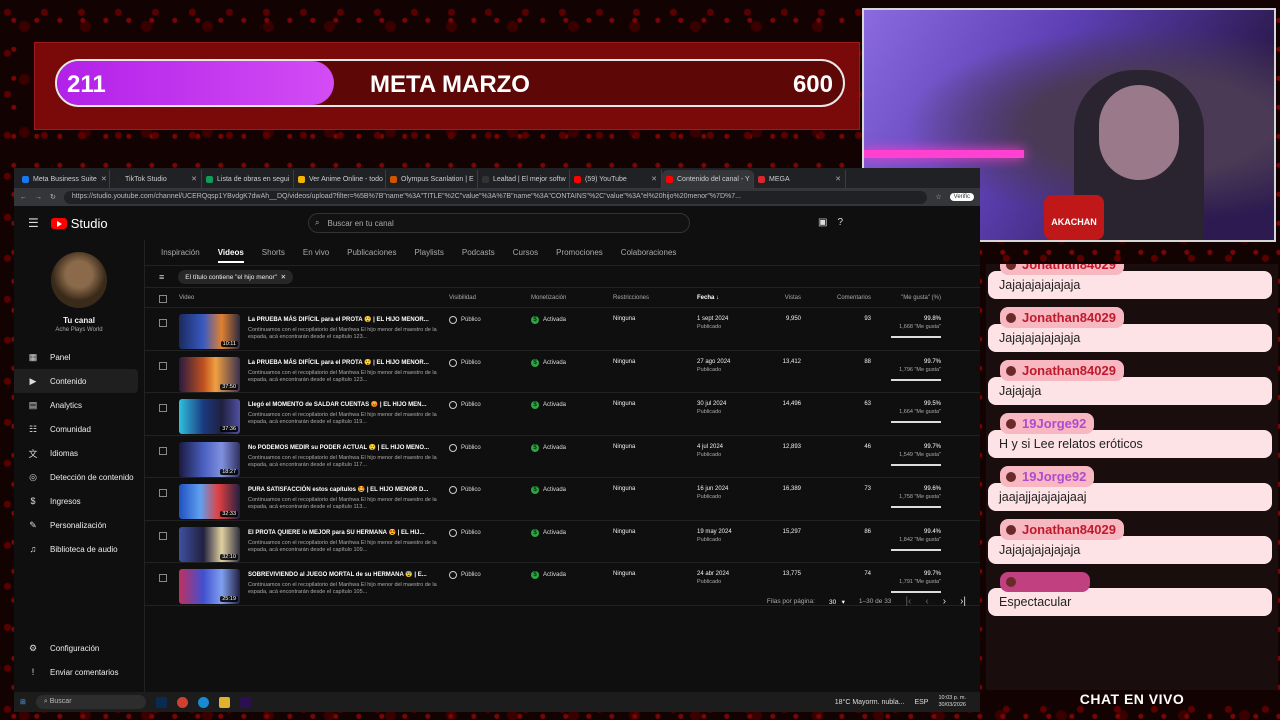 The height and width of the screenshot is (720, 1280). I want to click on edge-icon, so click(203, 702).